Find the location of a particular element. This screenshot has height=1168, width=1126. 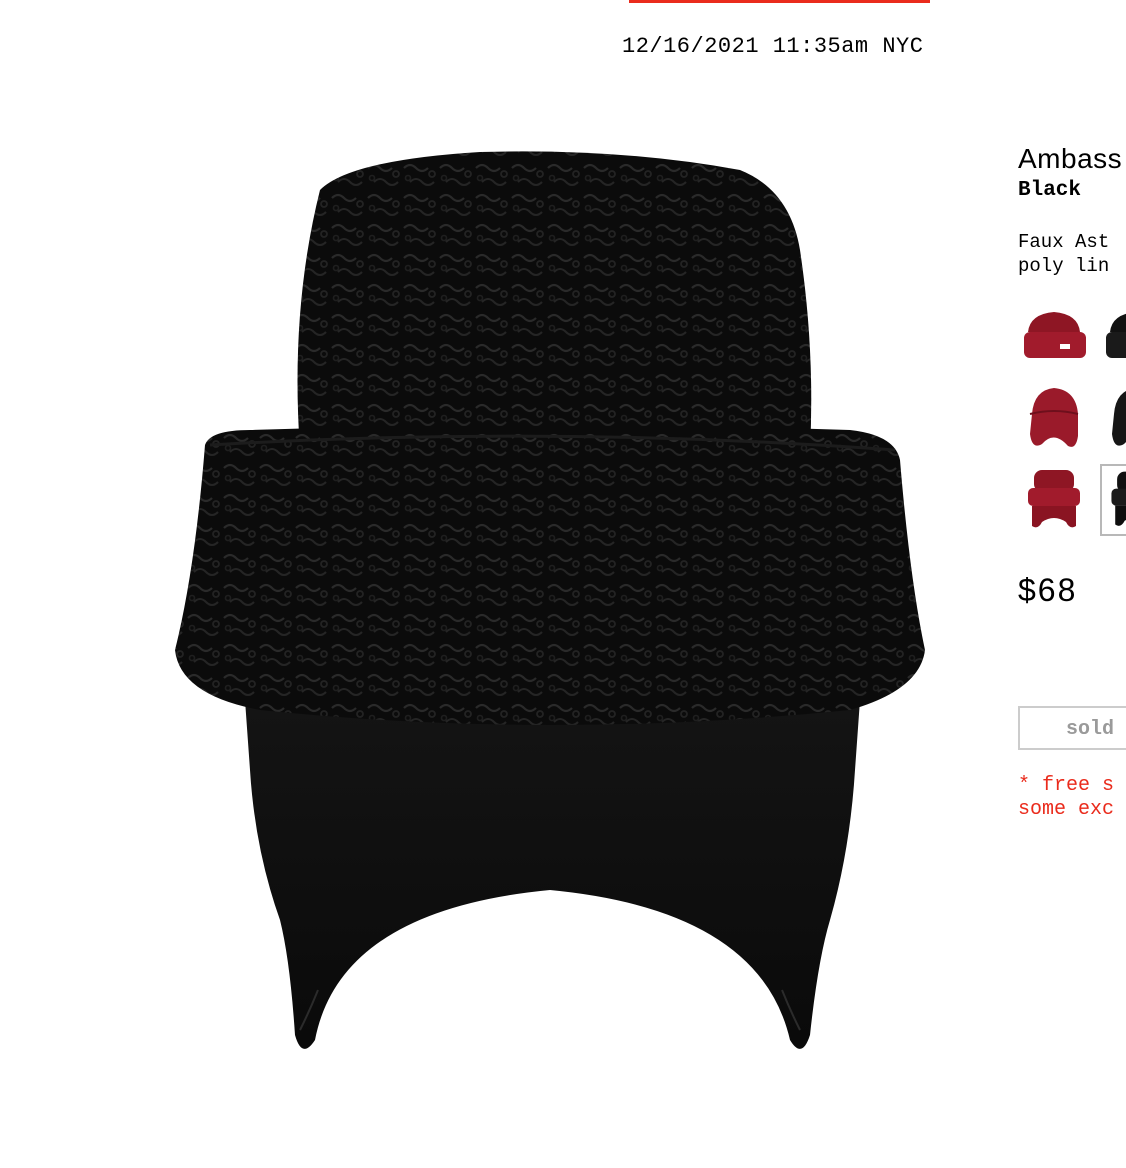

swatch-black-beanie is located at coordinates (1113, 340).